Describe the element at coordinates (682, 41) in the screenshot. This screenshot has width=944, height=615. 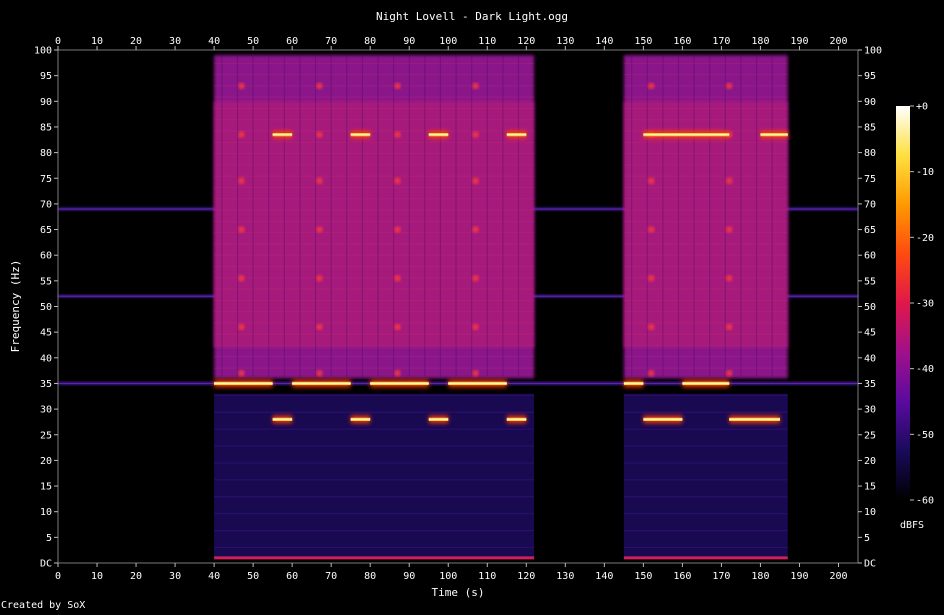
I see `x-tick-label-top: 160` at that location.